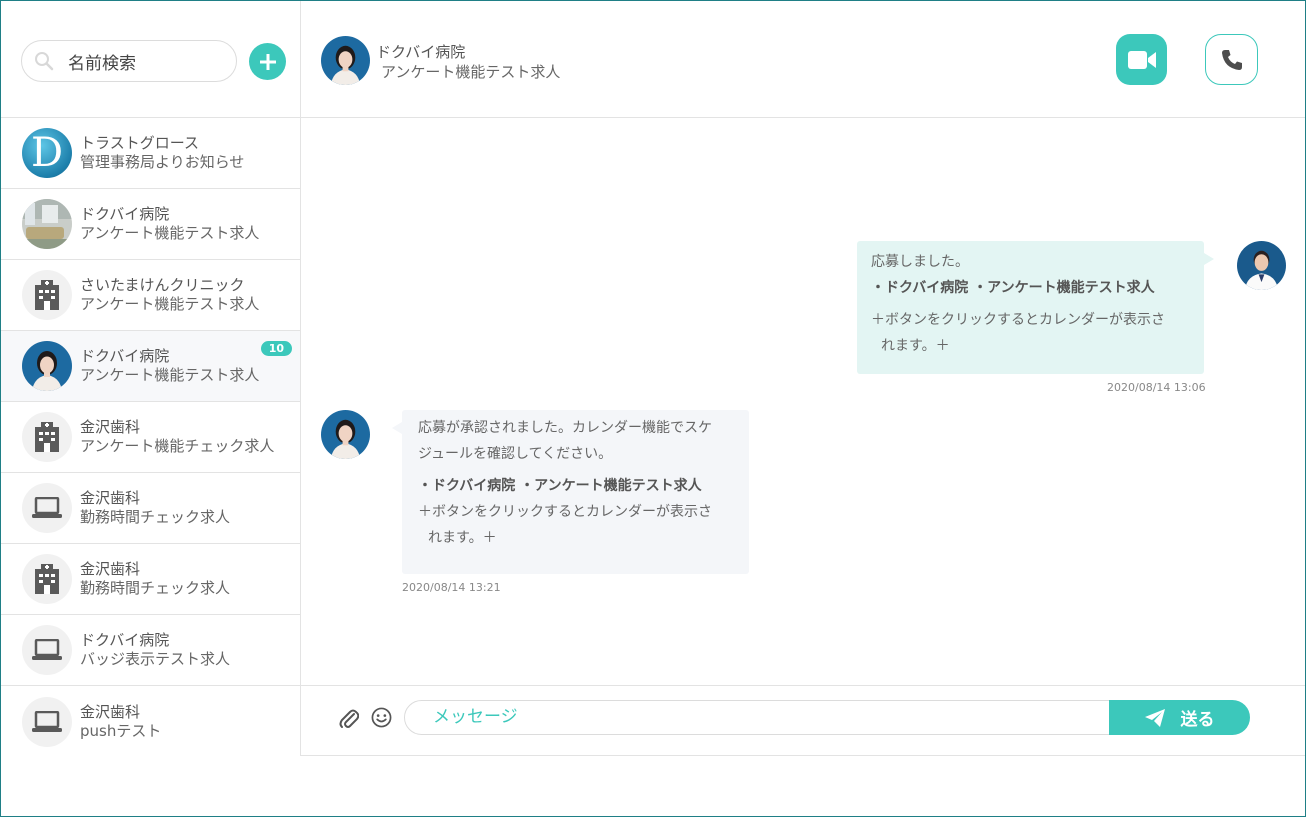 This screenshot has width=1306, height=817. I want to click on header-avatar, so click(345, 60).